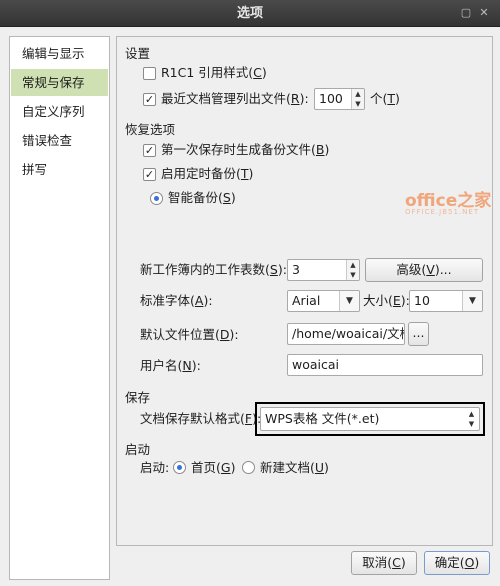 The width and height of the screenshot is (500, 586). I want to click on standard-font-select: Arial ▼, so click(323, 301).